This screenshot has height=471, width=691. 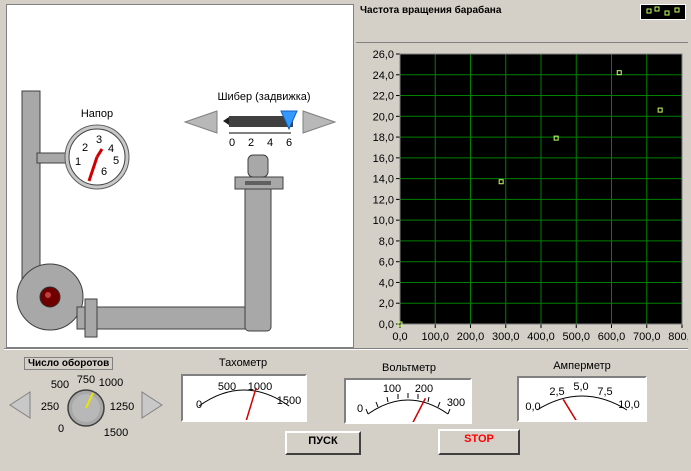 What do you see at coordinates (227, 387) in the screenshot?
I see `tacho-scale-500: 500` at bounding box center [227, 387].